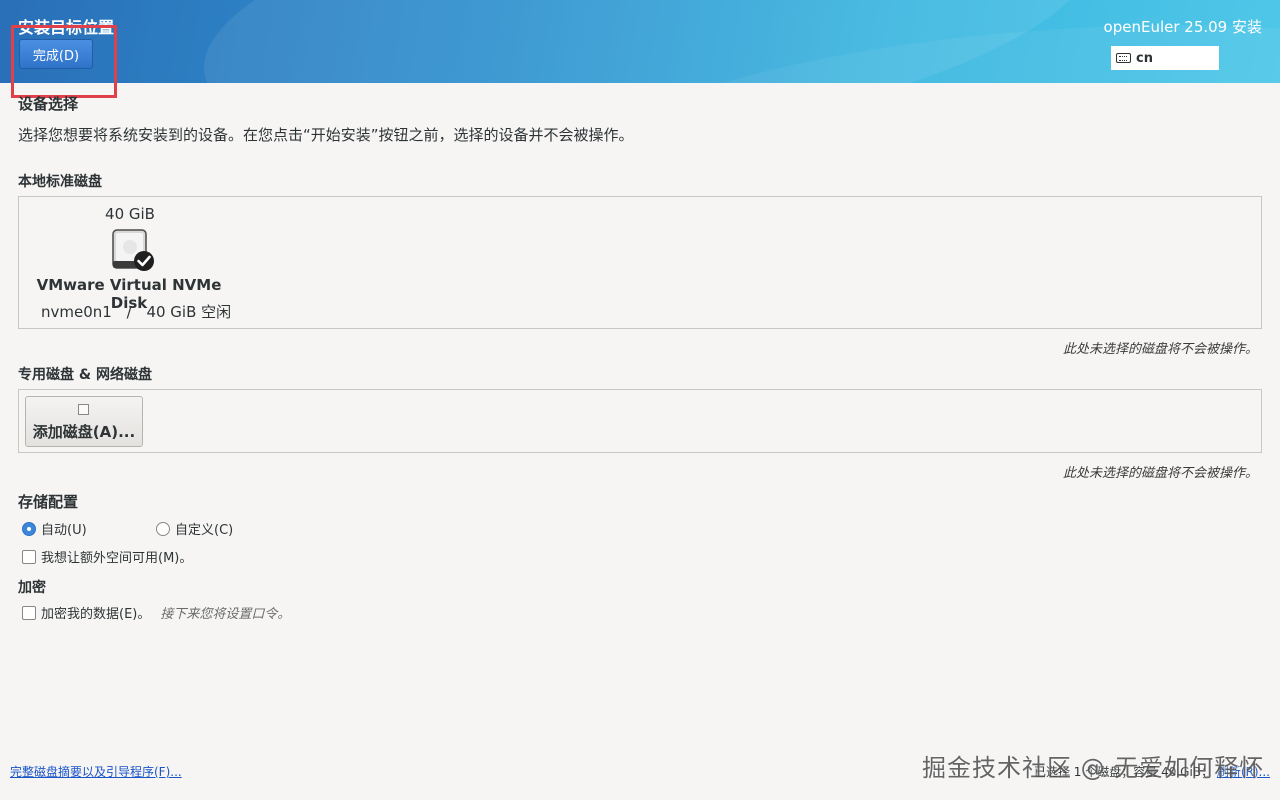  What do you see at coordinates (1093, 768) in the screenshot?
I see `watermark: 掘金技术社区 @ 无爱如何释怀` at bounding box center [1093, 768].